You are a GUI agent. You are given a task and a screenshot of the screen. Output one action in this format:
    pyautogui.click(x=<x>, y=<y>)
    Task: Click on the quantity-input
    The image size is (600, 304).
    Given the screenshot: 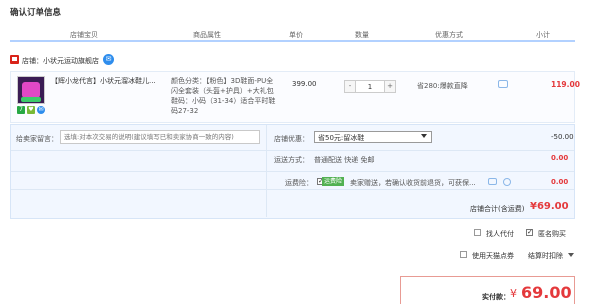 What is the action you would take?
    pyautogui.click(x=370, y=86)
    